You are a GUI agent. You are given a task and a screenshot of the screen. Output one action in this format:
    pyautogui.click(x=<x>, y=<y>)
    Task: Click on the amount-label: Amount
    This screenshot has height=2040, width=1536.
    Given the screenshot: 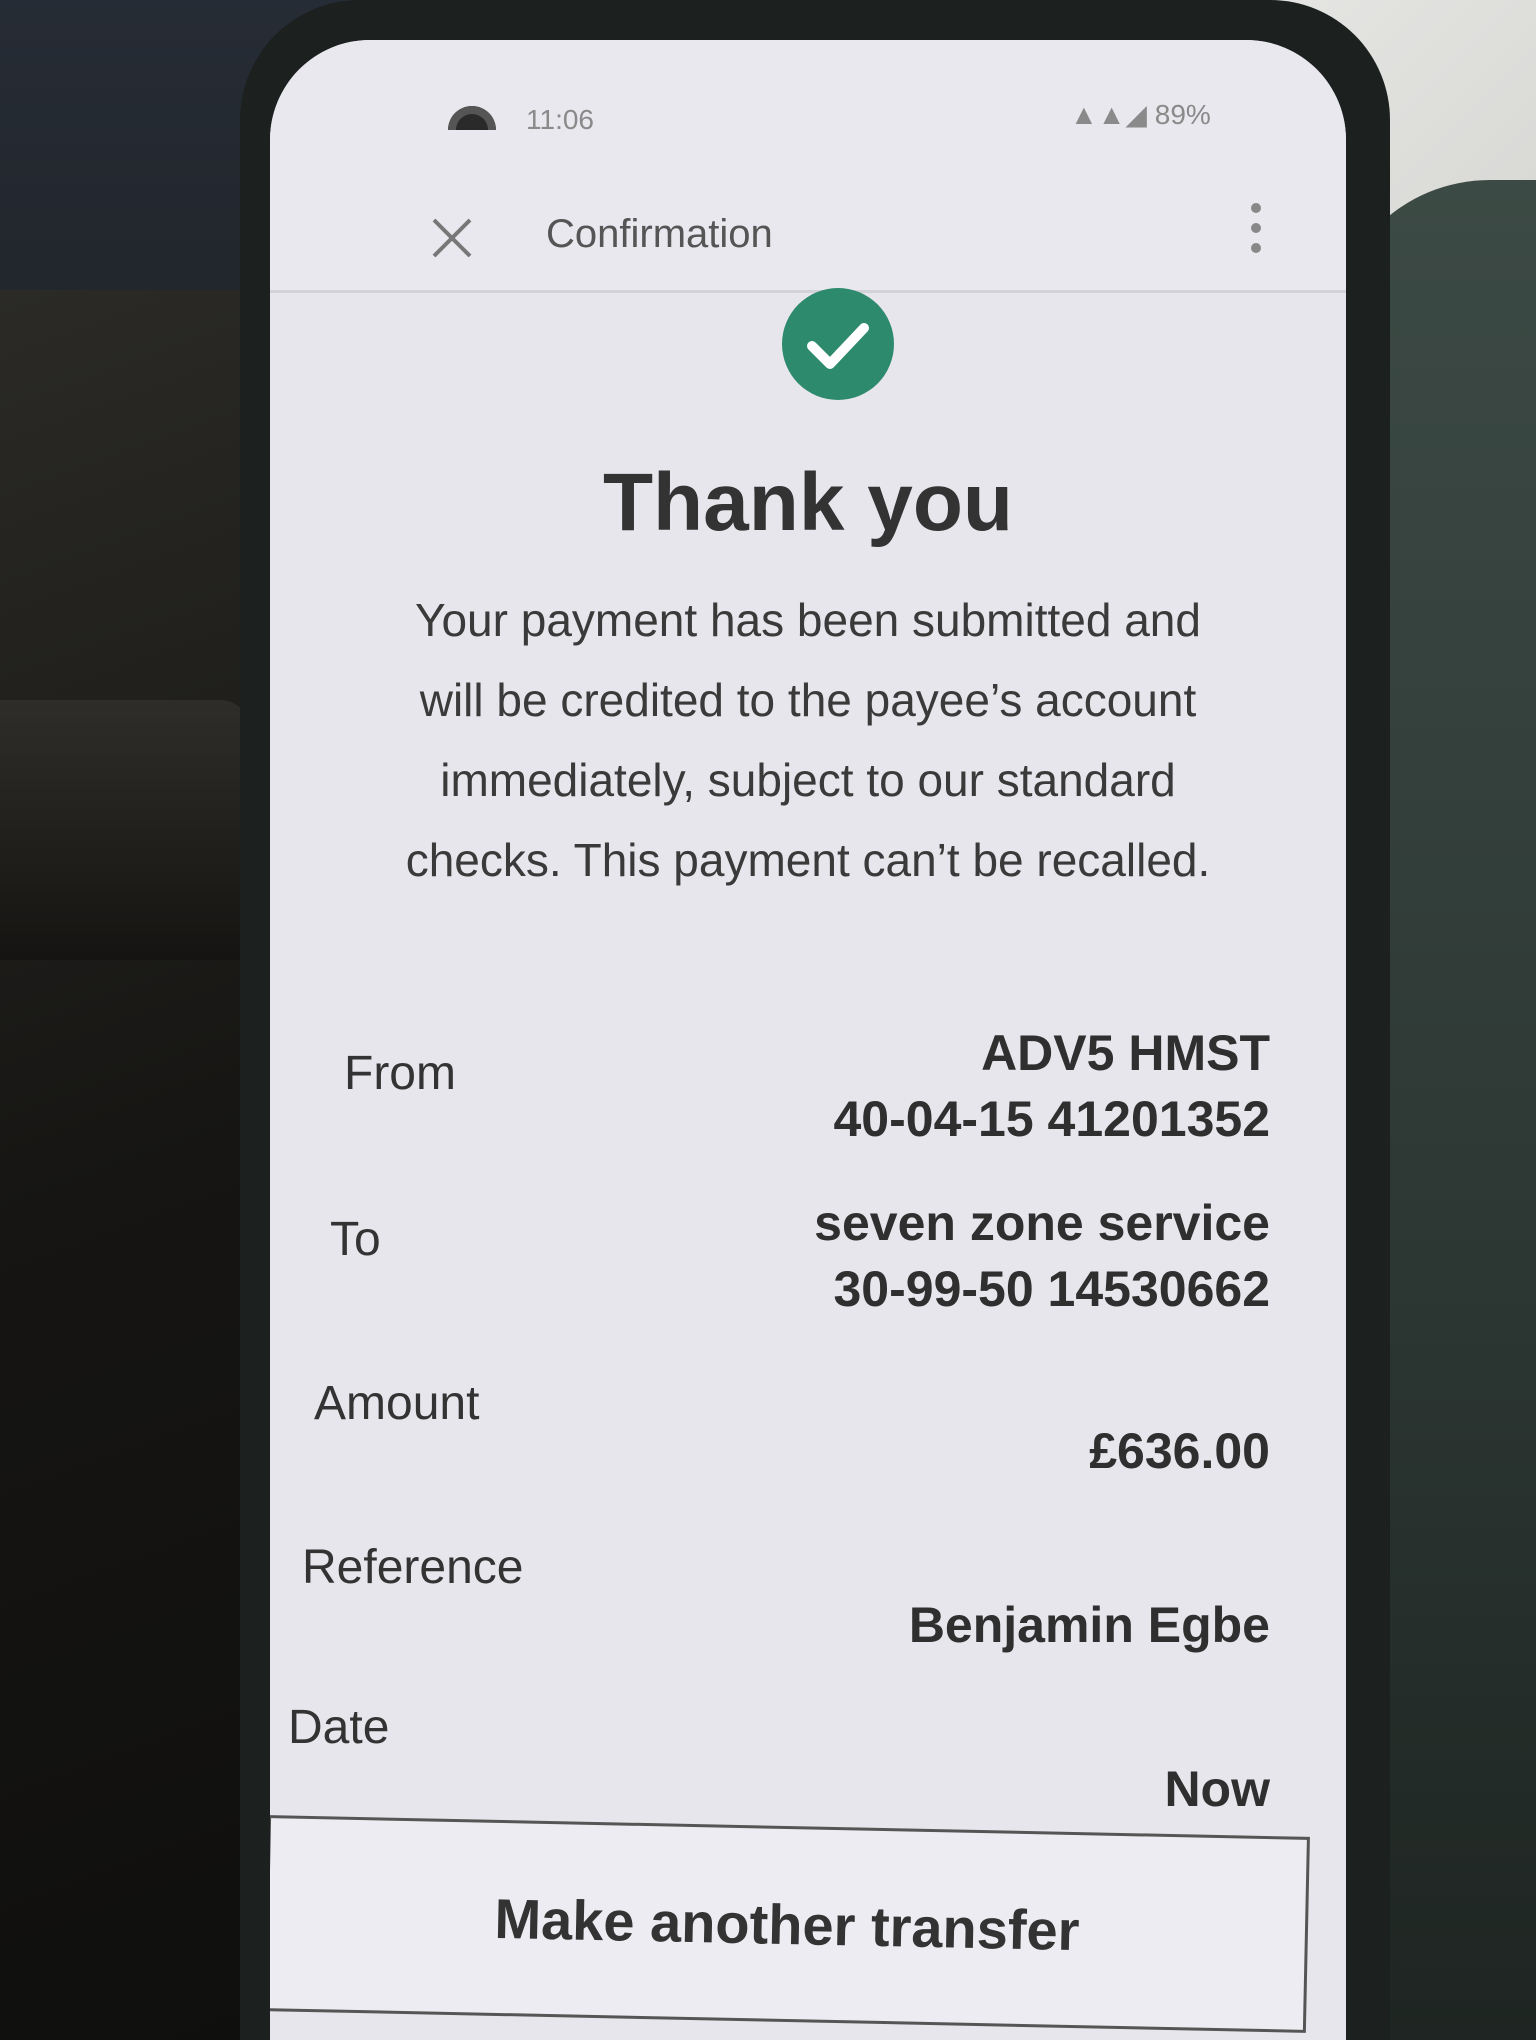 What is the action you would take?
    pyautogui.click(x=397, y=1403)
    